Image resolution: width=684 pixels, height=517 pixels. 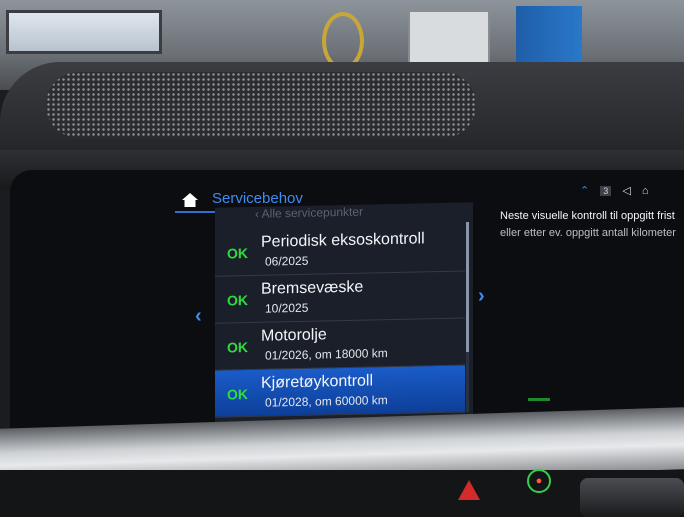 I want to click on speaker-icon: ◁, so click(x=626, y=191).